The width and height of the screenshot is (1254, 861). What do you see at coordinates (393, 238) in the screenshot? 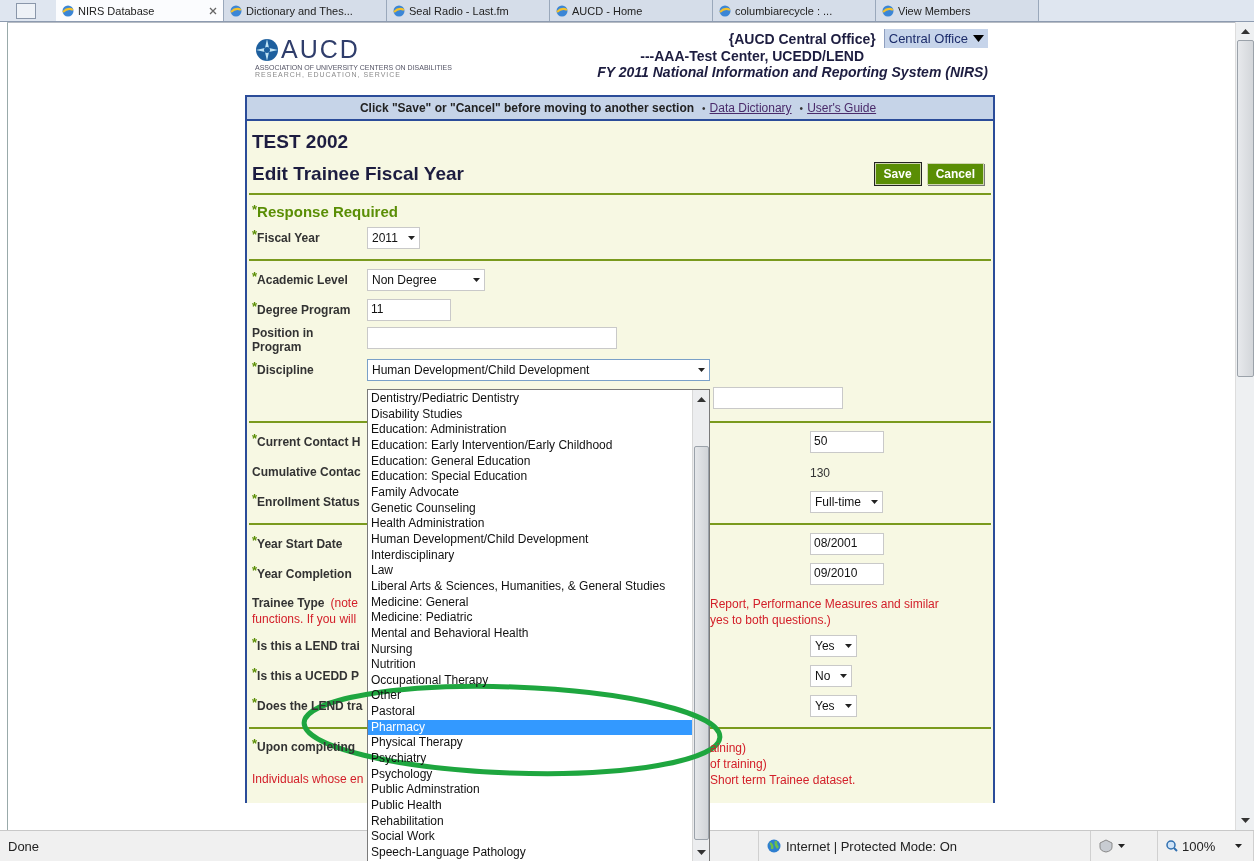
I see `select-field: 2011` at bounding box center [393, 238].